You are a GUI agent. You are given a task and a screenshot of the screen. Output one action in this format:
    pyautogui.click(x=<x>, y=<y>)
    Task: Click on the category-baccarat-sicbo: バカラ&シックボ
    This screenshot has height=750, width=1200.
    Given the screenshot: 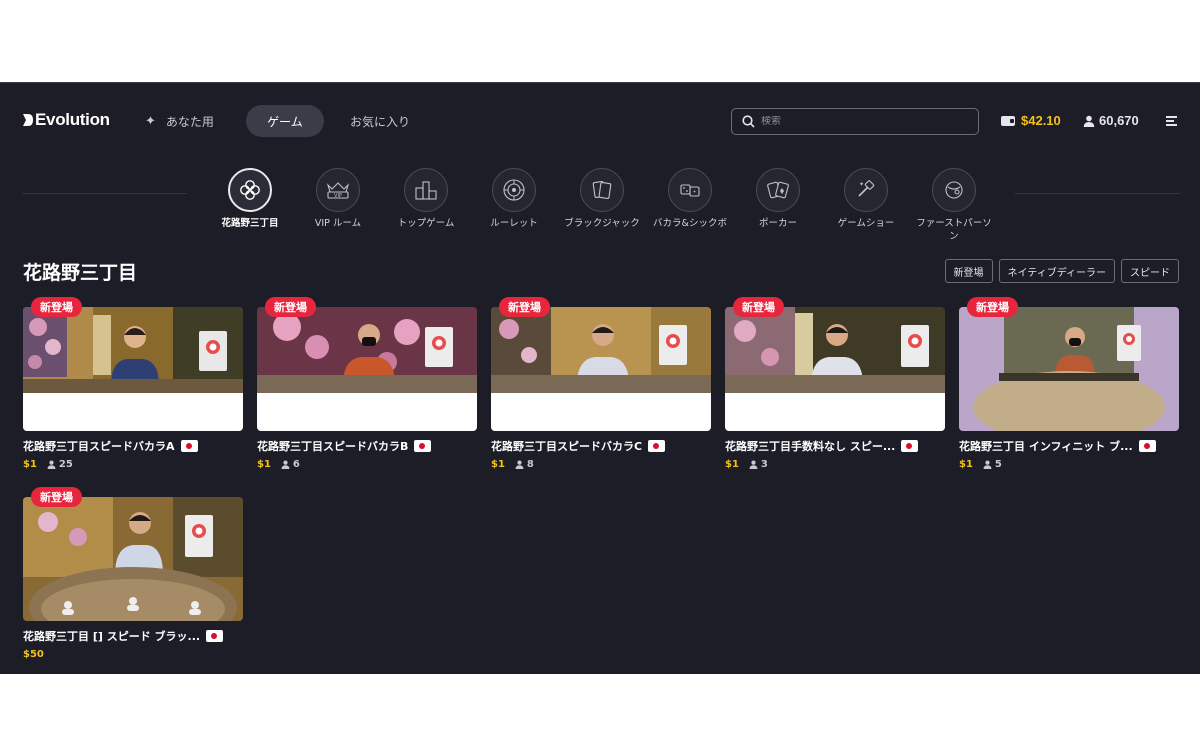 What is the action you would take?
    pyautogui.click(x=690, y=199)
    